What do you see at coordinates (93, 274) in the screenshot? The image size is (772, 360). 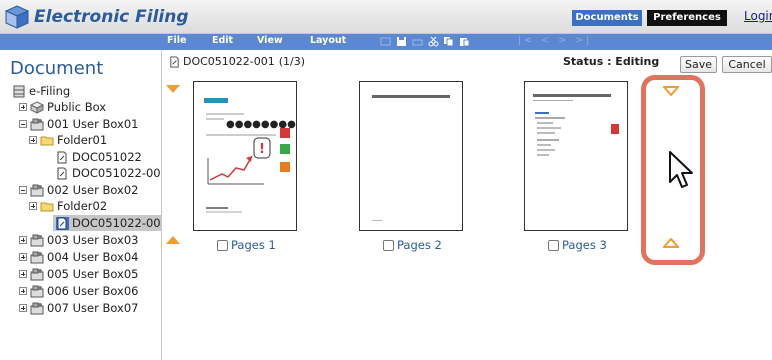 I see `tree-label: 005 User Box05` at bounding box center [93, 274].